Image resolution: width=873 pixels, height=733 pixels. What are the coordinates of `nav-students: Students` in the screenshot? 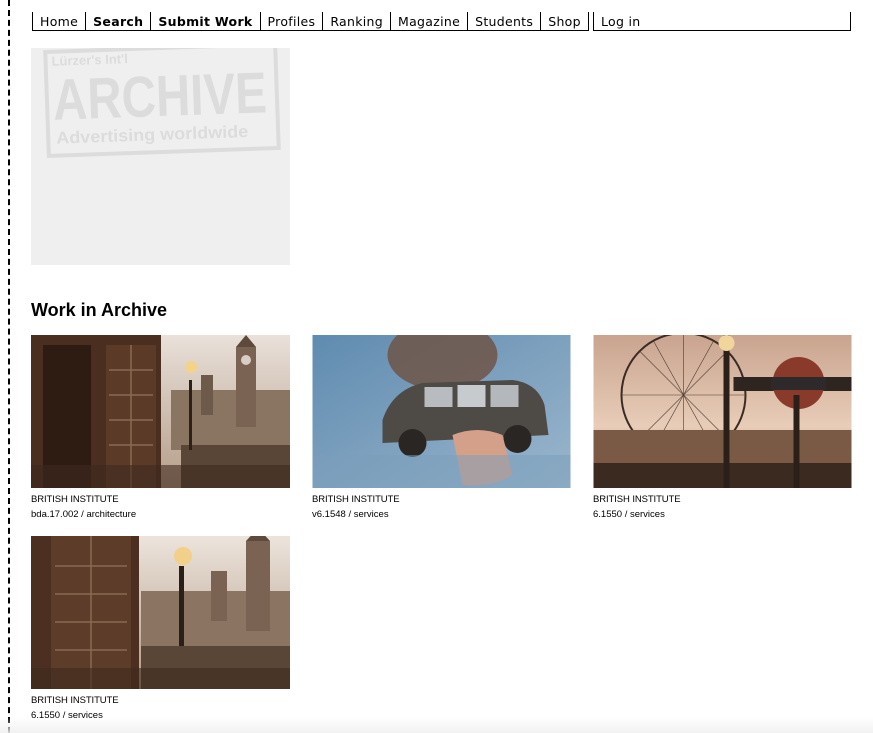 It's located at (503, 21).